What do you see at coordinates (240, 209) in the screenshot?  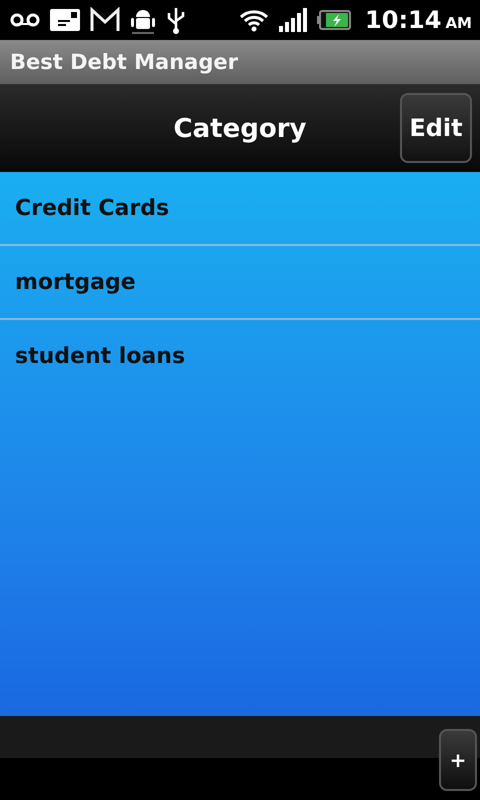 I see `category-item: Credit Cards` at bounding box center [240, 209].